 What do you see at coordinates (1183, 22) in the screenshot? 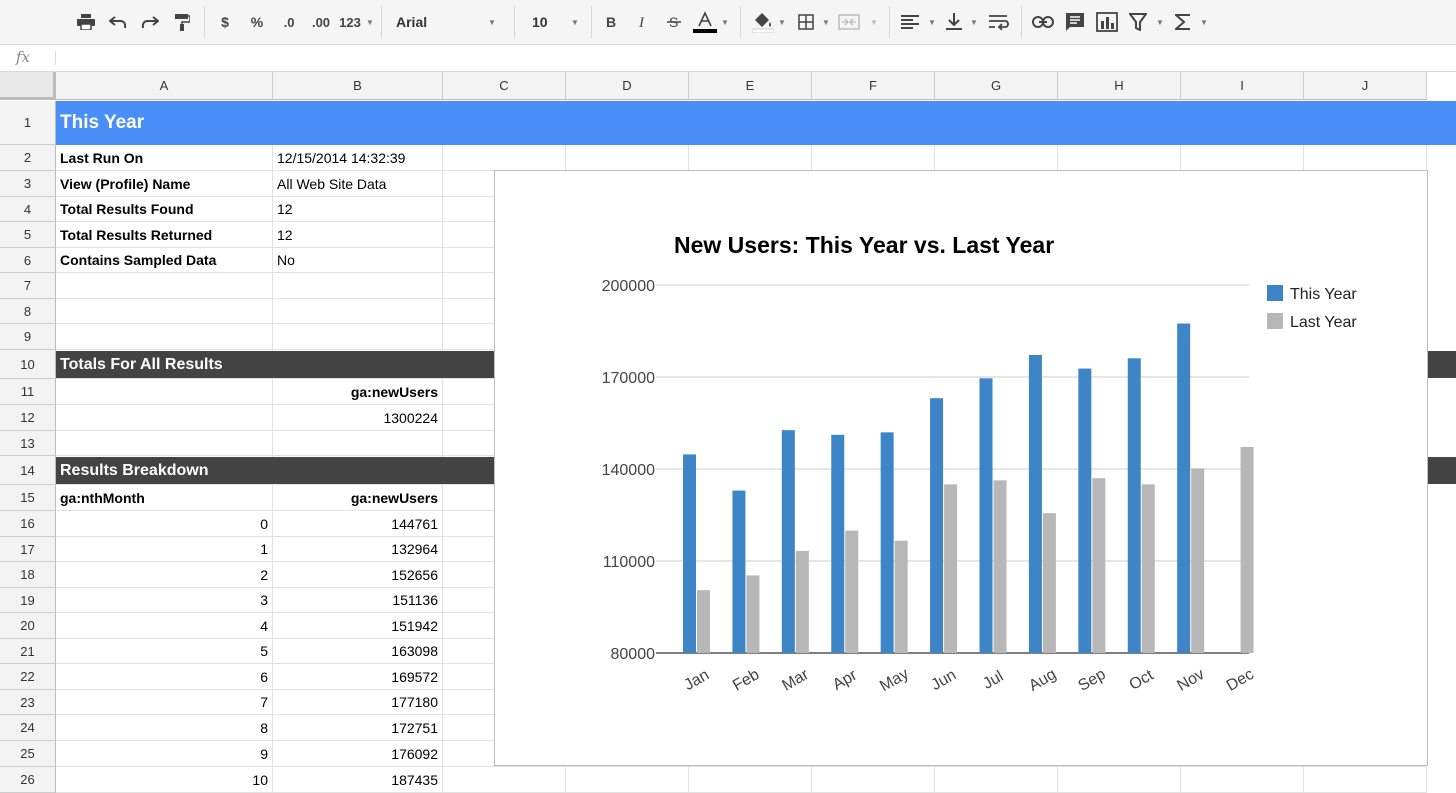
I see `functions-icon` at bounding box center [1183, 22].